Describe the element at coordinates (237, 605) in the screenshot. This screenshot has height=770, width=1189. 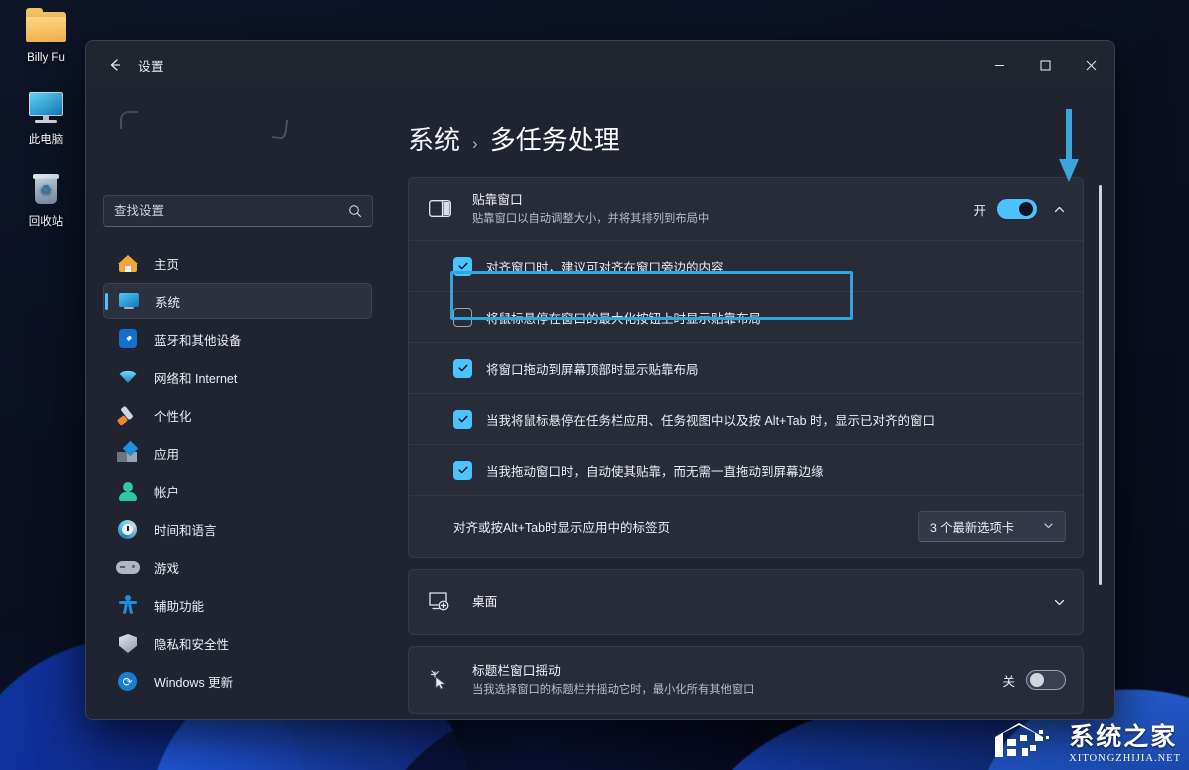
I see `sidebar-item-accessibility: 辅助功能` at that location.